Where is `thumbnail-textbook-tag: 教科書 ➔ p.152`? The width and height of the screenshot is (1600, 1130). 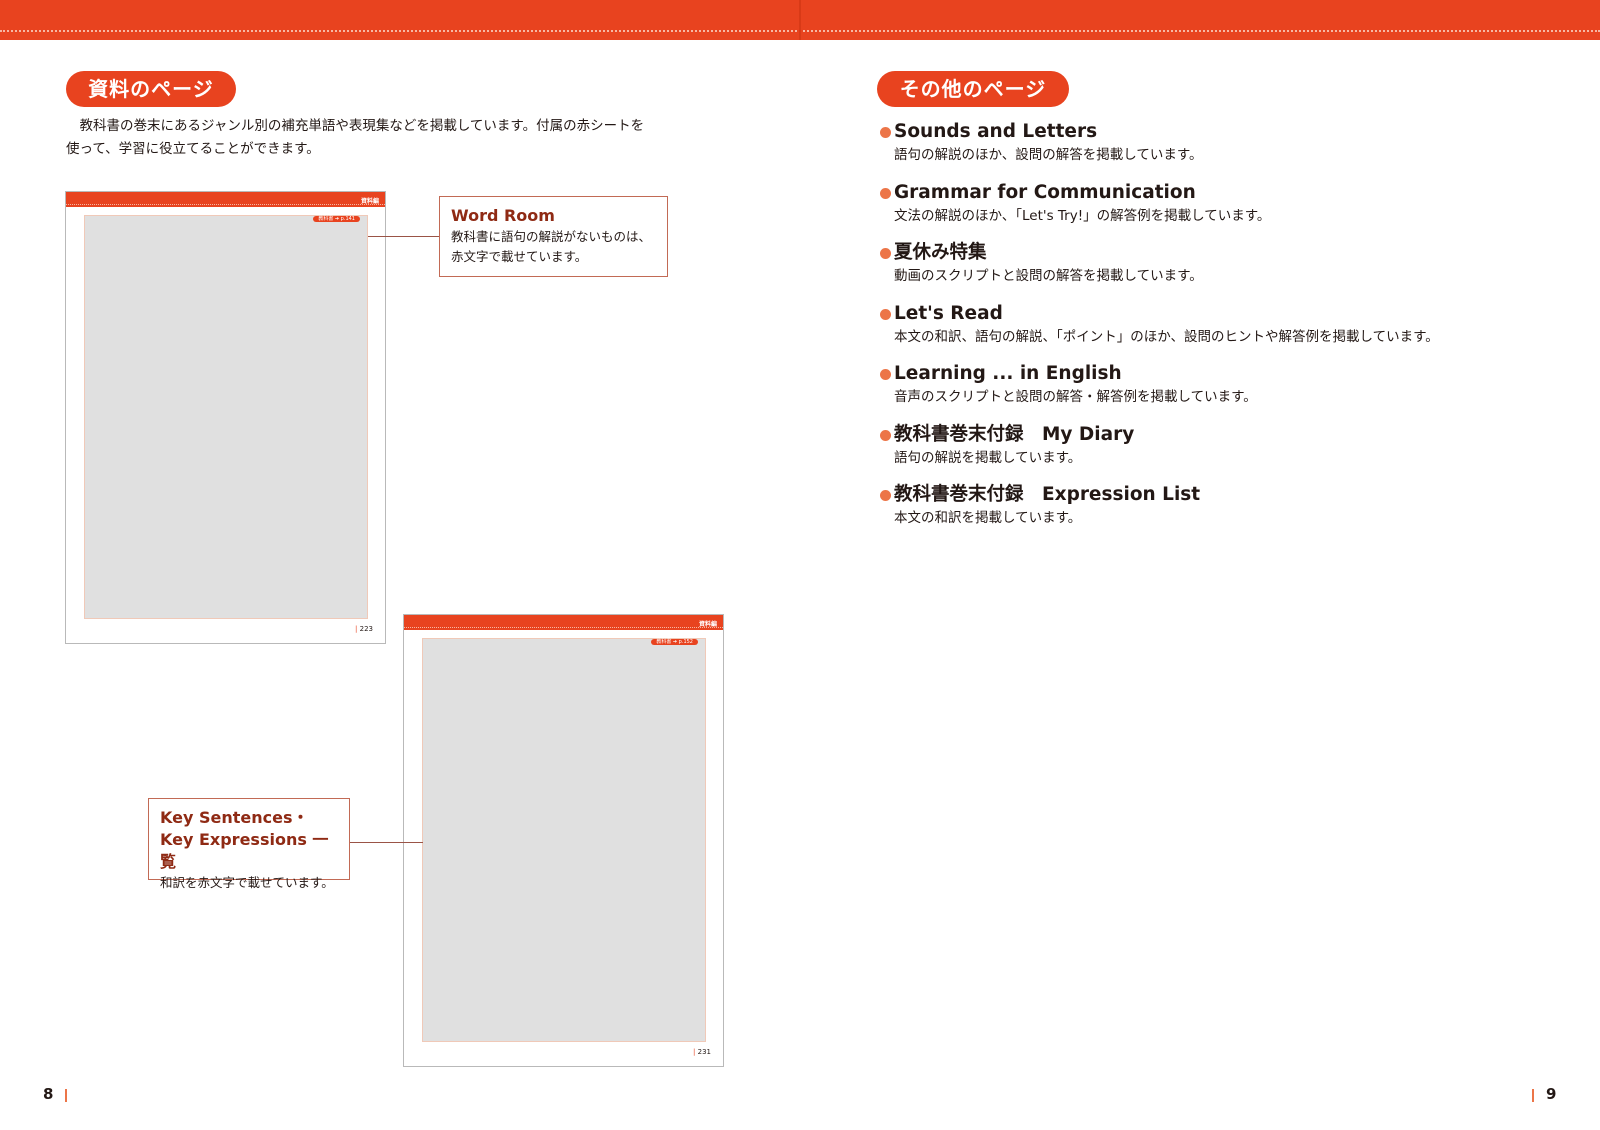
thumbnail-textbook-tag: 教科書 ➔ p.152 is located at coordinates (674, 642).